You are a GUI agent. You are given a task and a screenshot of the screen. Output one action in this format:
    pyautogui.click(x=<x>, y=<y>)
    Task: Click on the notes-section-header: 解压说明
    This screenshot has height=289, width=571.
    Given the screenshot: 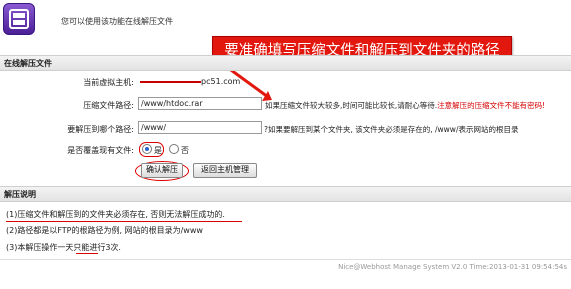 What is the action you would take?
    pyautogui.click(x=285, y=194)
    